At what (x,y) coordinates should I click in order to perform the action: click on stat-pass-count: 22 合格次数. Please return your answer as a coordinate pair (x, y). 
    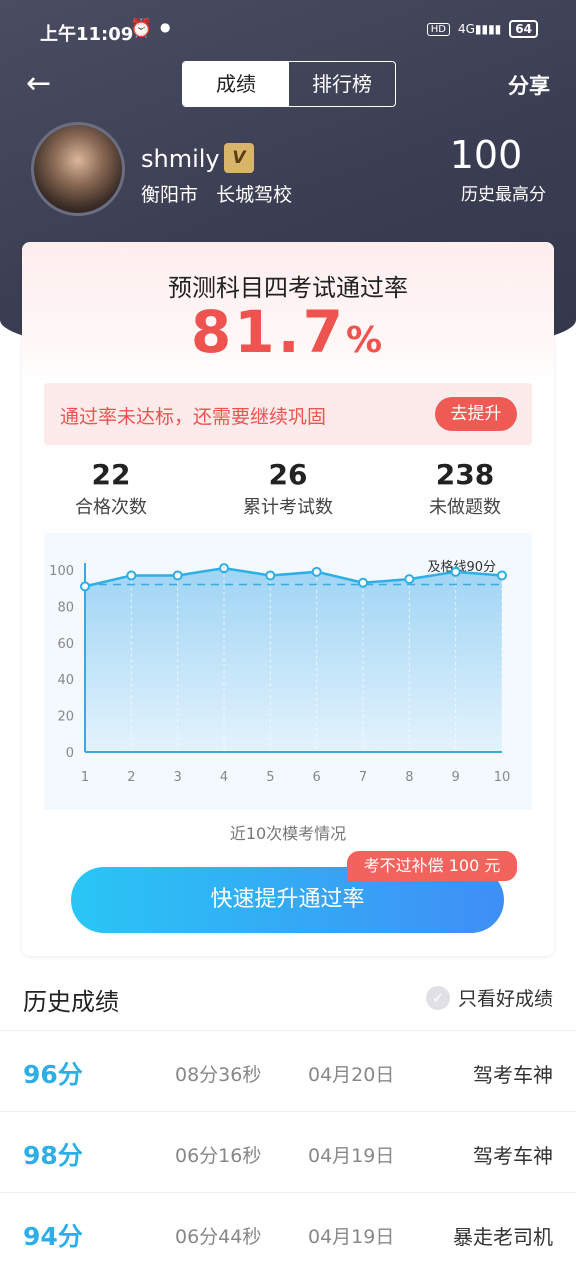
    Looking at the image, I should click on (111, 488).